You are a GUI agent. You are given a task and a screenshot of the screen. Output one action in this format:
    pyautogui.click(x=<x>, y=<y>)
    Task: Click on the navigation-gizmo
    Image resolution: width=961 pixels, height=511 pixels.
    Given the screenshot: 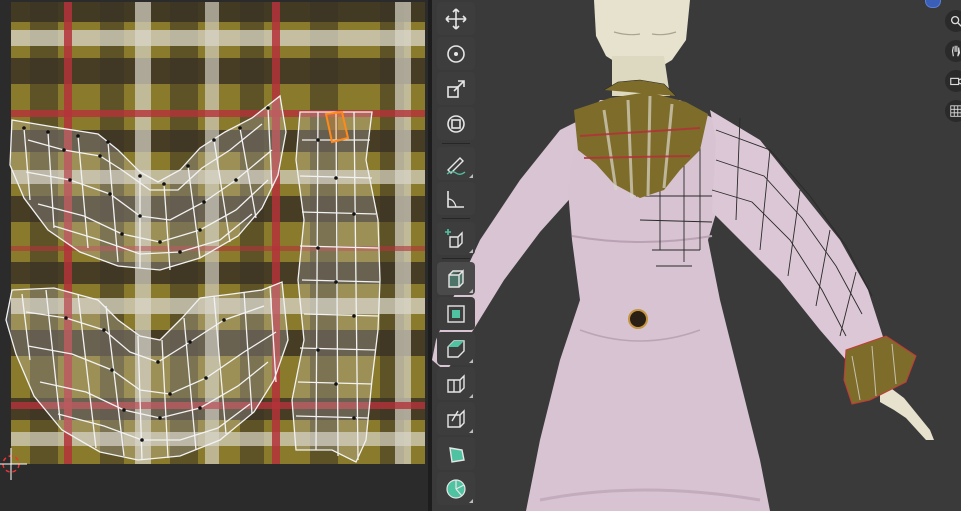 What is the action you would take?
    pyautogui.click(x=951, y=65)
    